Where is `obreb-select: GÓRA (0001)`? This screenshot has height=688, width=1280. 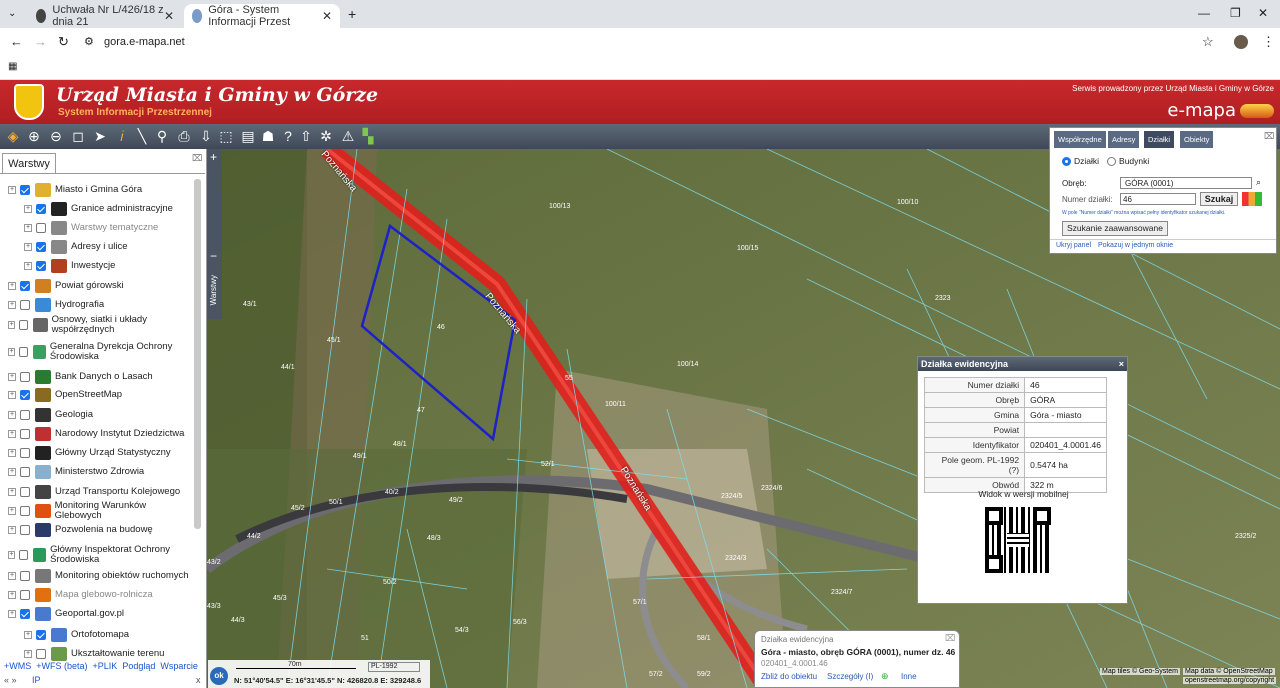
obreb-select: GÓRA (0001) is located at coordinates (1186, 183).